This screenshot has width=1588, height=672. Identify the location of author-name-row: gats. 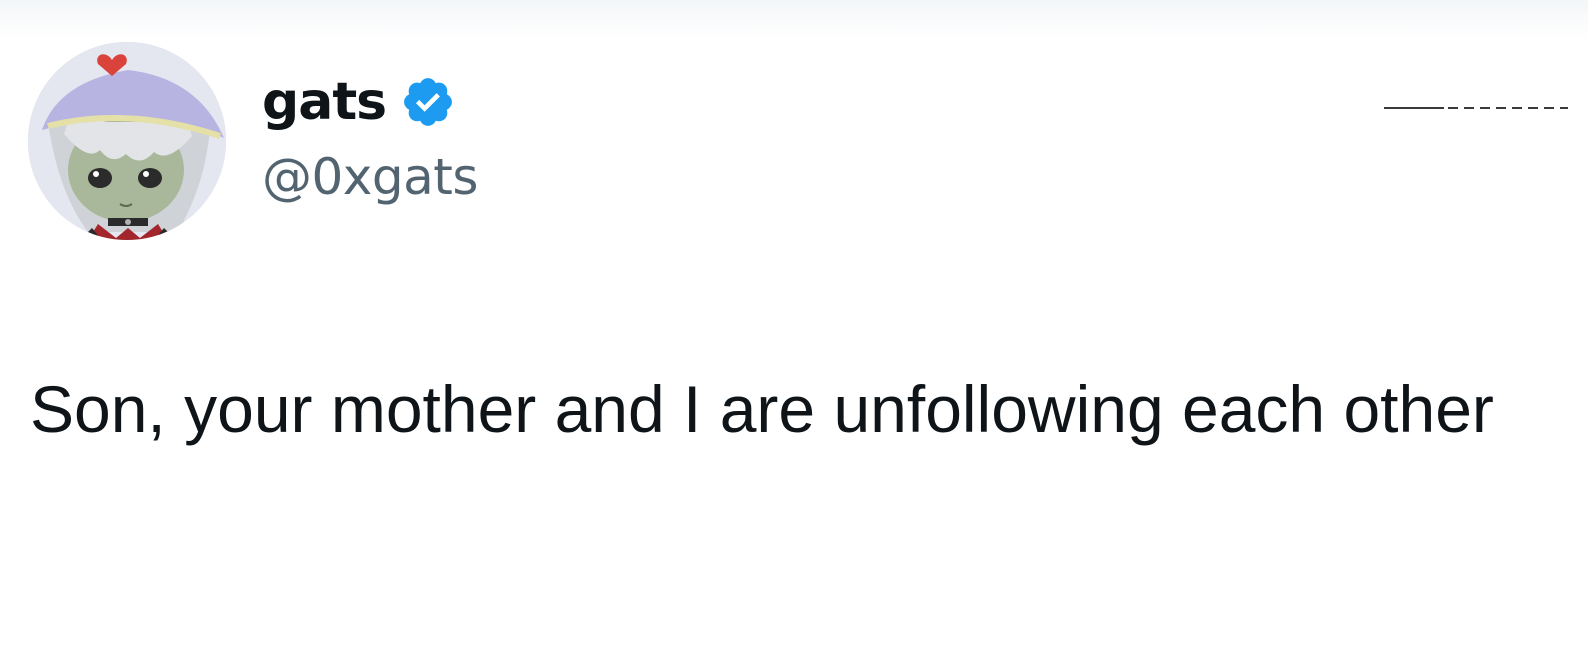
(359, 102).